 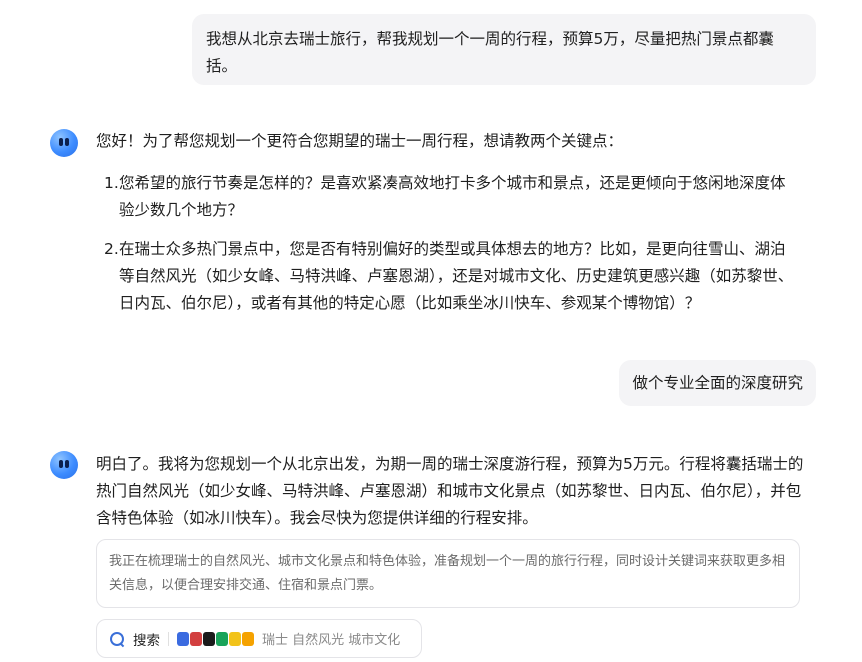 What do you see at coordinates (146, 640) in the screenshot?
I see `search-label: 搜索` at bounding box center [146, 640].